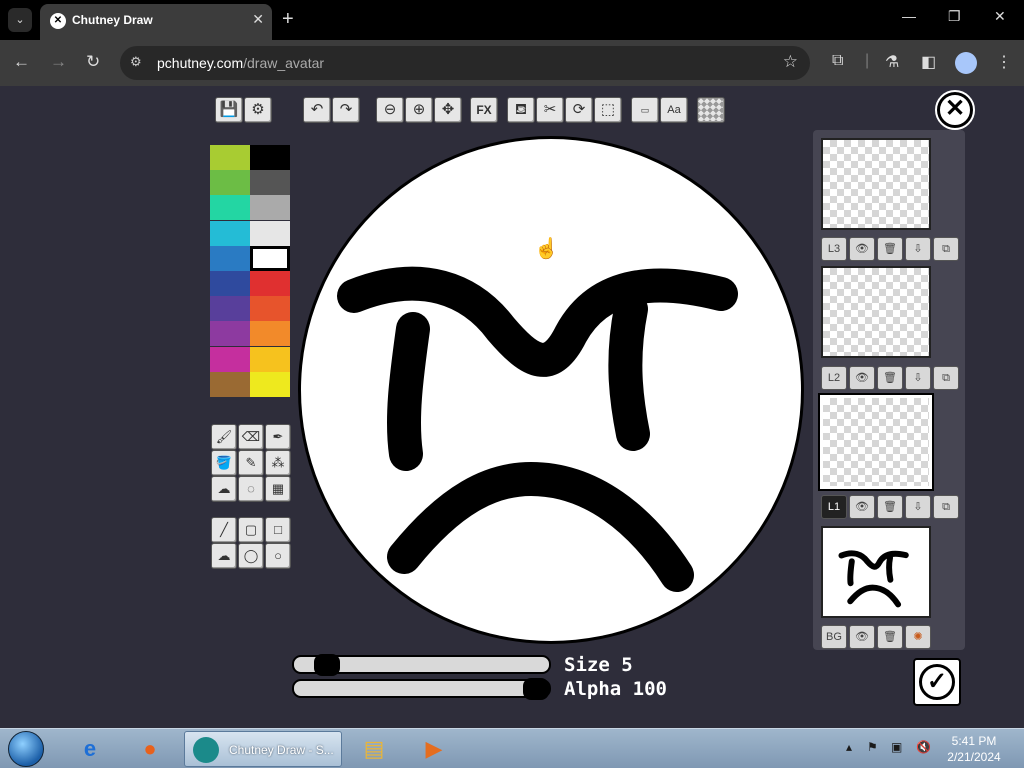  Describe the element at coordinates (26, 749) in the screenshot. I see `start-button` at that location.